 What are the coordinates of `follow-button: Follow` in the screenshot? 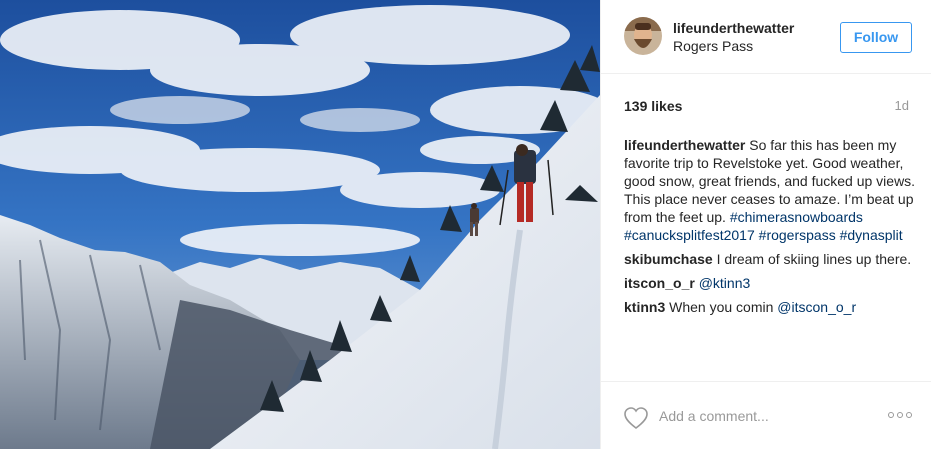 It's located at (876, 37).